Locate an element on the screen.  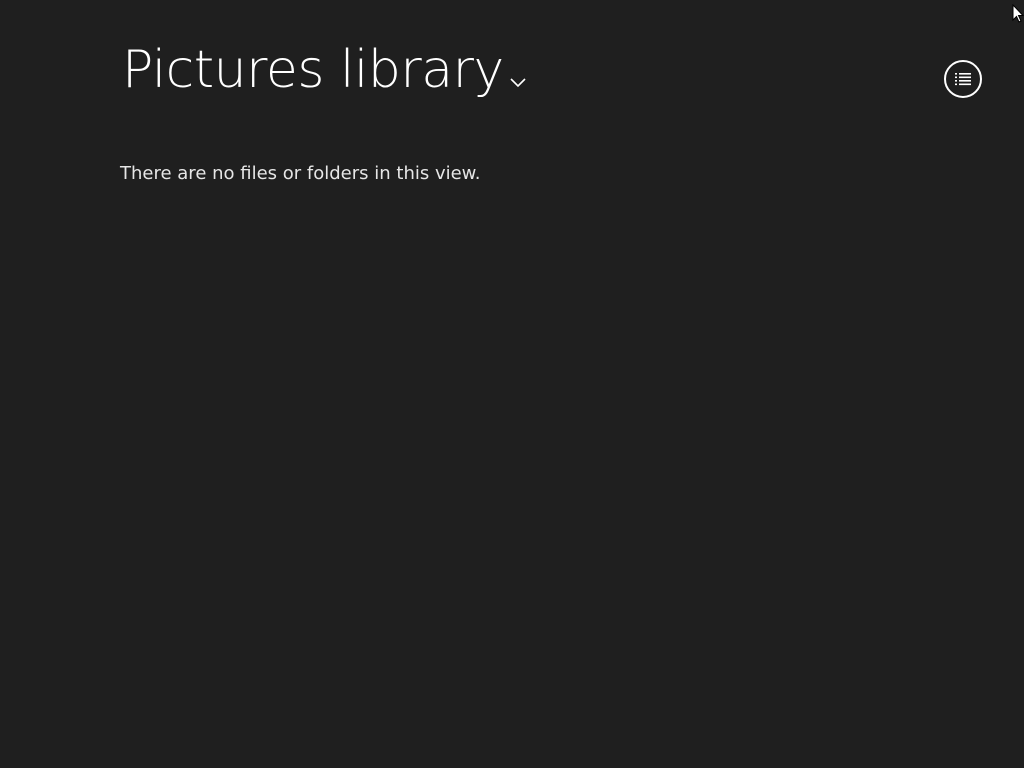
view-options-button is located at coordinates (963, 79).